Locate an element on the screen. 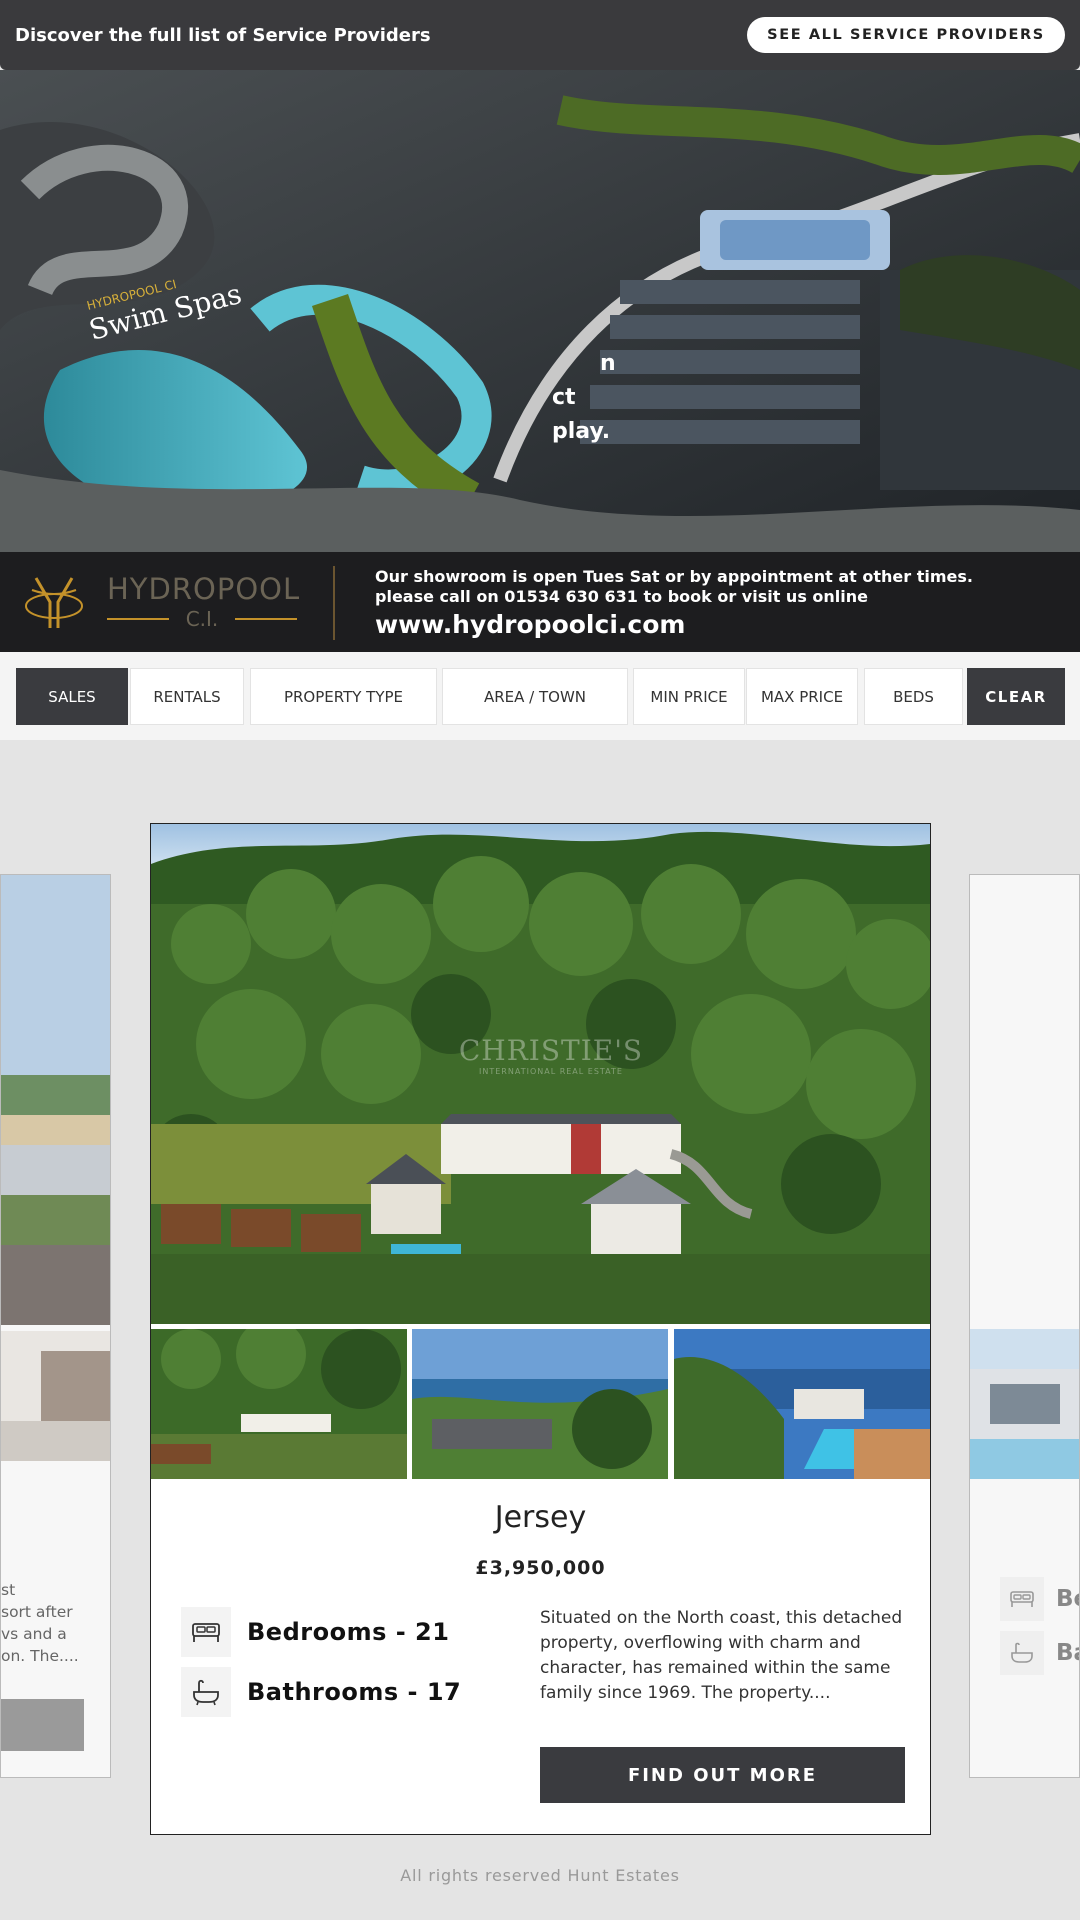 This screenshot has height=1920, width=1080. watermark-subtext: INTERNATIONAL REAL ESTATE is located at coordinates (551, 1071).